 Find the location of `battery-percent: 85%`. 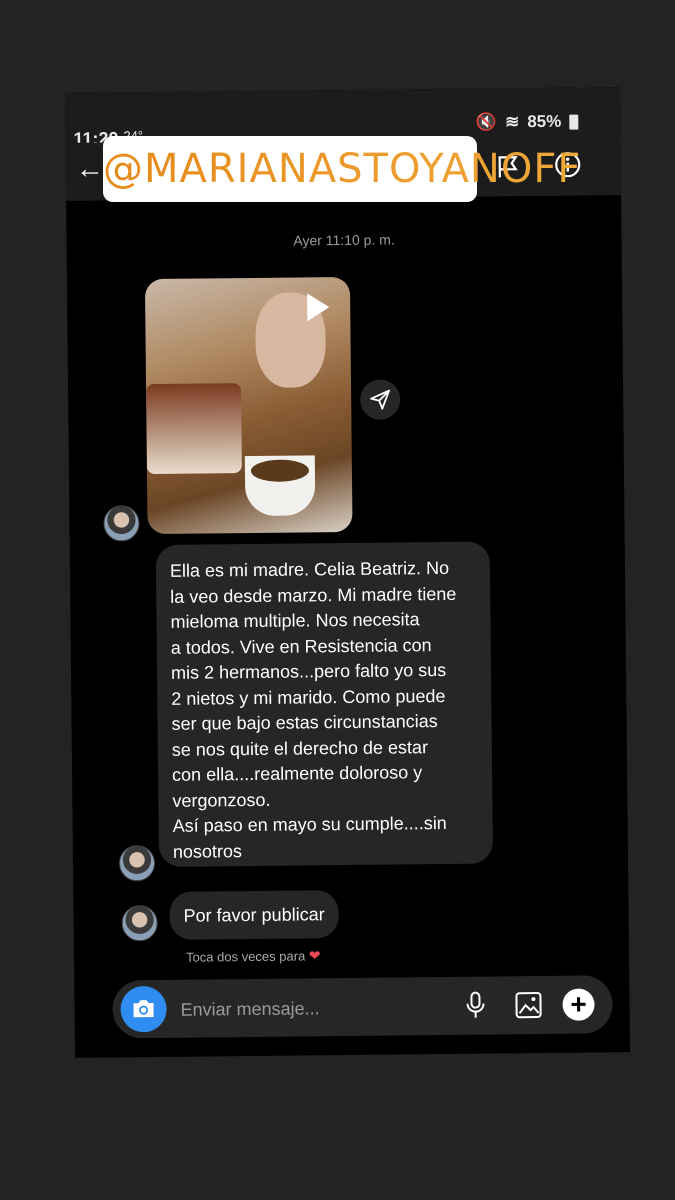

battery-percent: 85% is located at coordinates (544, 121).